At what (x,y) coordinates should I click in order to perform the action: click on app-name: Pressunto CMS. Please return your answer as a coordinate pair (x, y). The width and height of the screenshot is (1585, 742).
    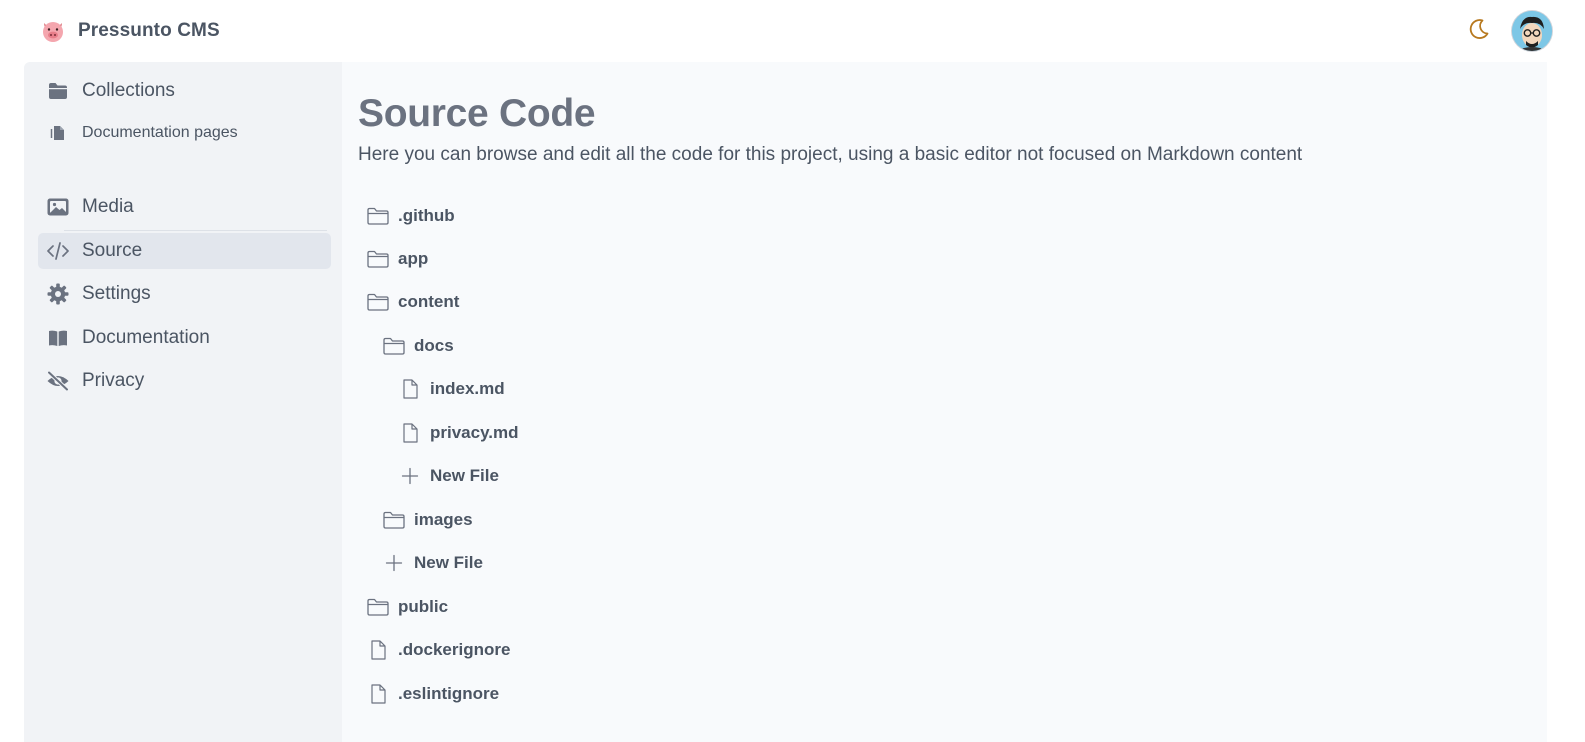
    Looking at the image, I should click on (149, 30).